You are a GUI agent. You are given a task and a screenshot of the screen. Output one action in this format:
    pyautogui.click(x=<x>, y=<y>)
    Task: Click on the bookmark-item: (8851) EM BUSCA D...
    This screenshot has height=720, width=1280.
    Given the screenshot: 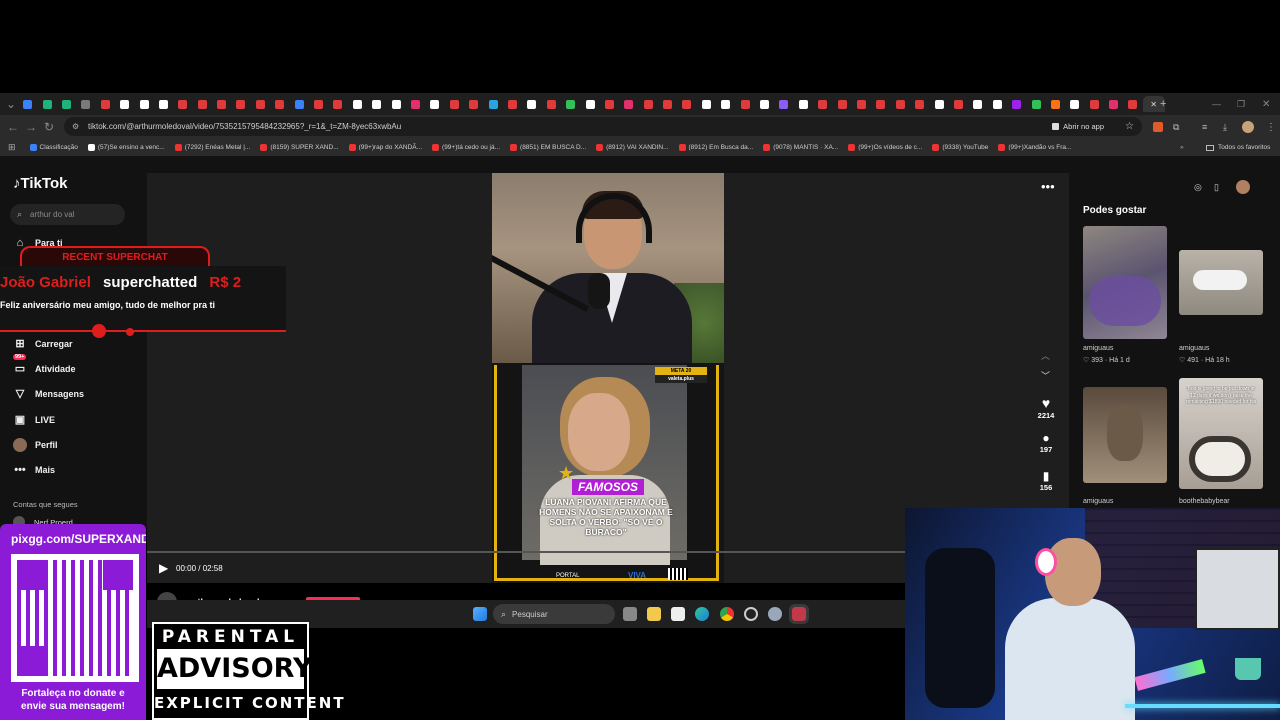 What is the action you would take?
    pyautogui.click(x=548, y=147)
    